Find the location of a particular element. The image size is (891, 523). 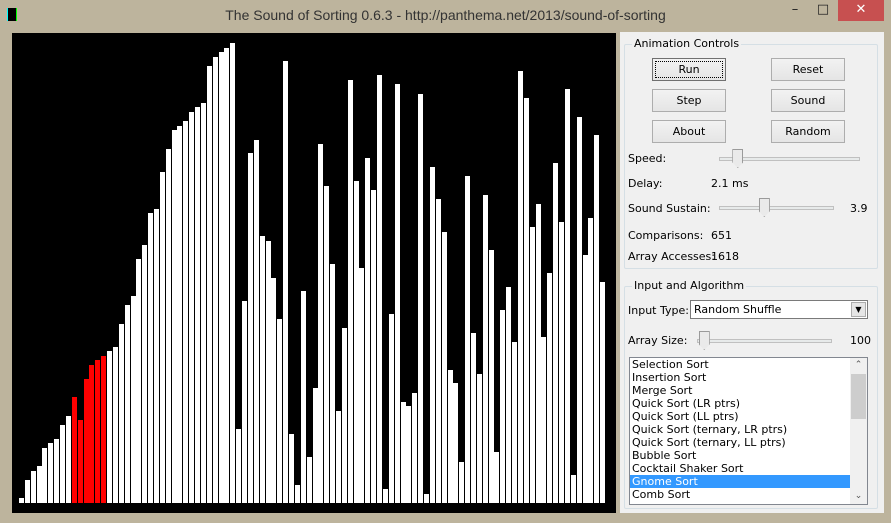

group-title: Animation Controls is located at coordinates (687, 43).